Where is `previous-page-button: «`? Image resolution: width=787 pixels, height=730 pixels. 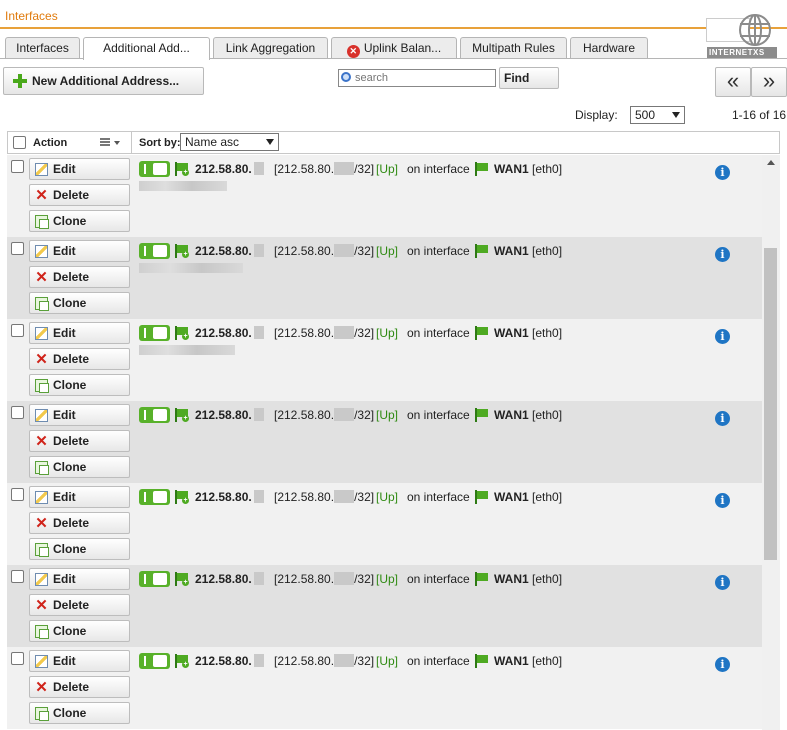 previous-page-button: « is located at coordinates (733, 82).